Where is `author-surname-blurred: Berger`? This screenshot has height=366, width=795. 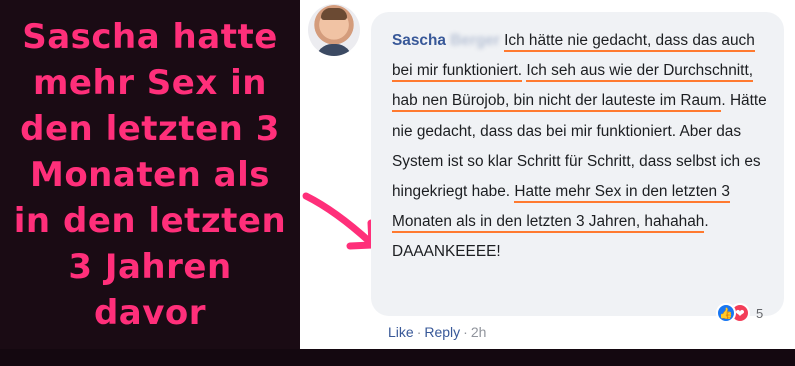 author-surname-blurred: Berger is located at coordinates (475, 40).